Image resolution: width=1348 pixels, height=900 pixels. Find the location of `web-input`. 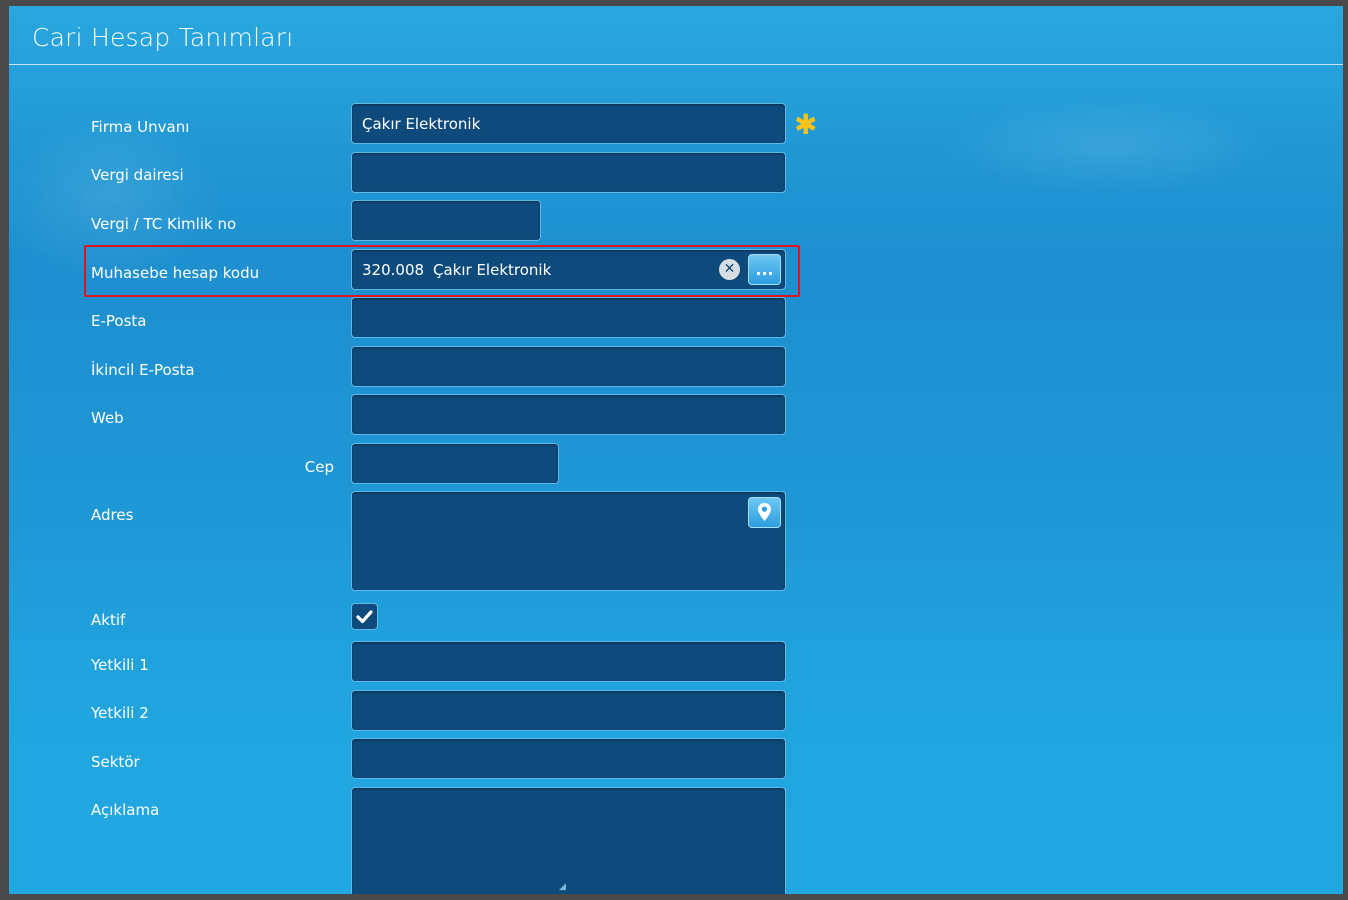

web-input is located at coordinates (568, 414).